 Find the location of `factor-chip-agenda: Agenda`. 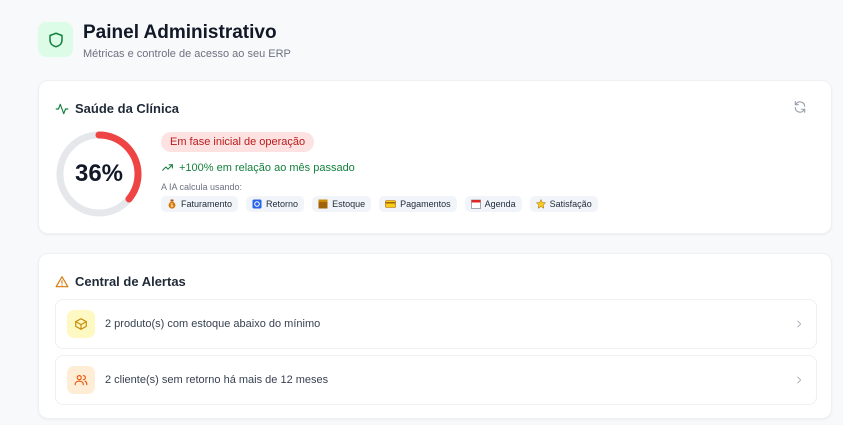

factor-chip-agenda: Agenda is located at coordinates (493, 204).